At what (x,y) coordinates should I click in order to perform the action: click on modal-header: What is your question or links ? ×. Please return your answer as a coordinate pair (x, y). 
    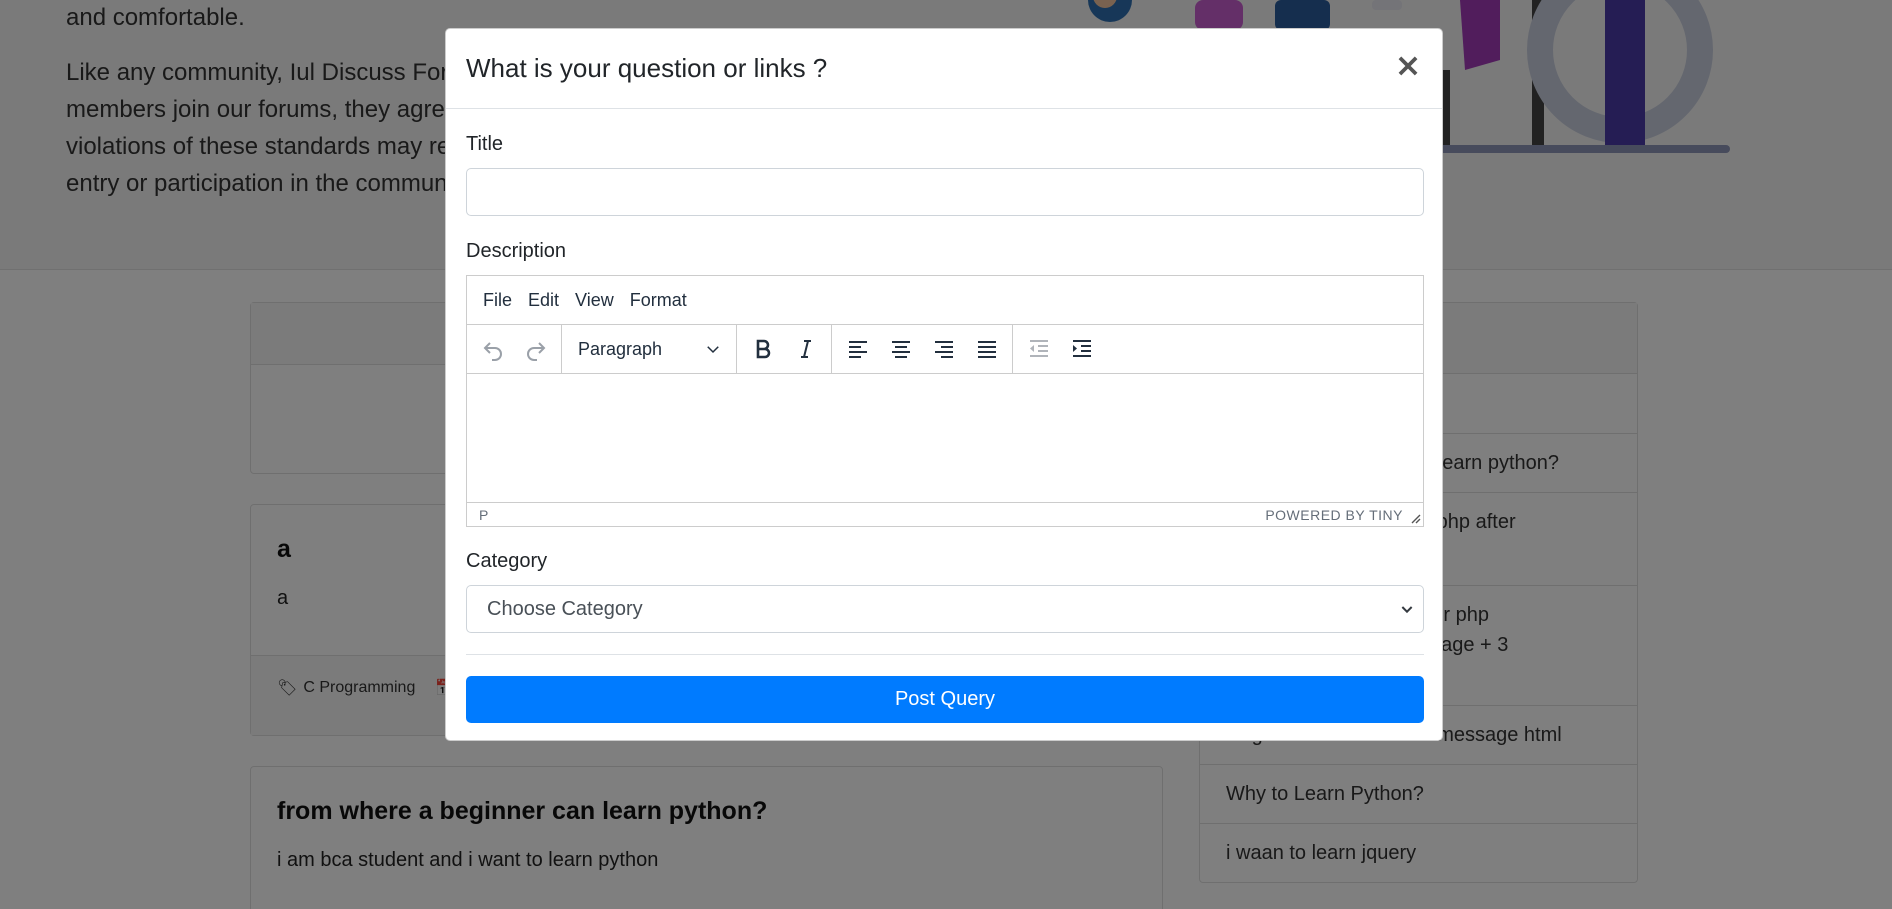
    Looking at the image, I should click on (944, 69).